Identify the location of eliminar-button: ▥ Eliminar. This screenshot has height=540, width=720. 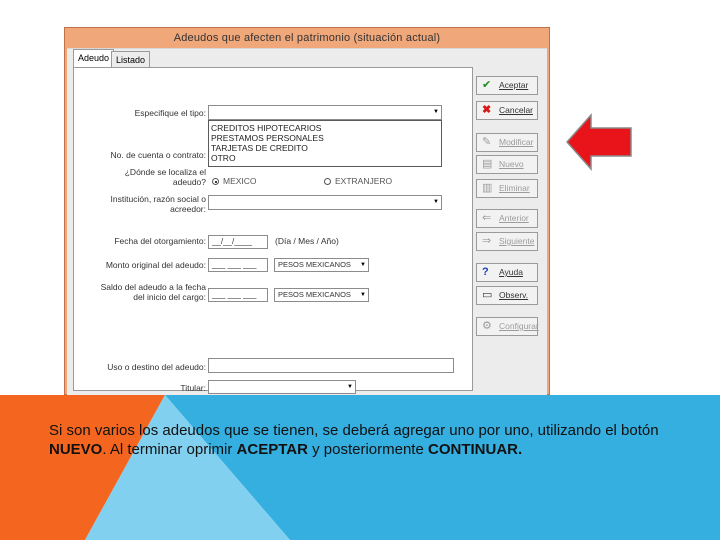
(507, 188).